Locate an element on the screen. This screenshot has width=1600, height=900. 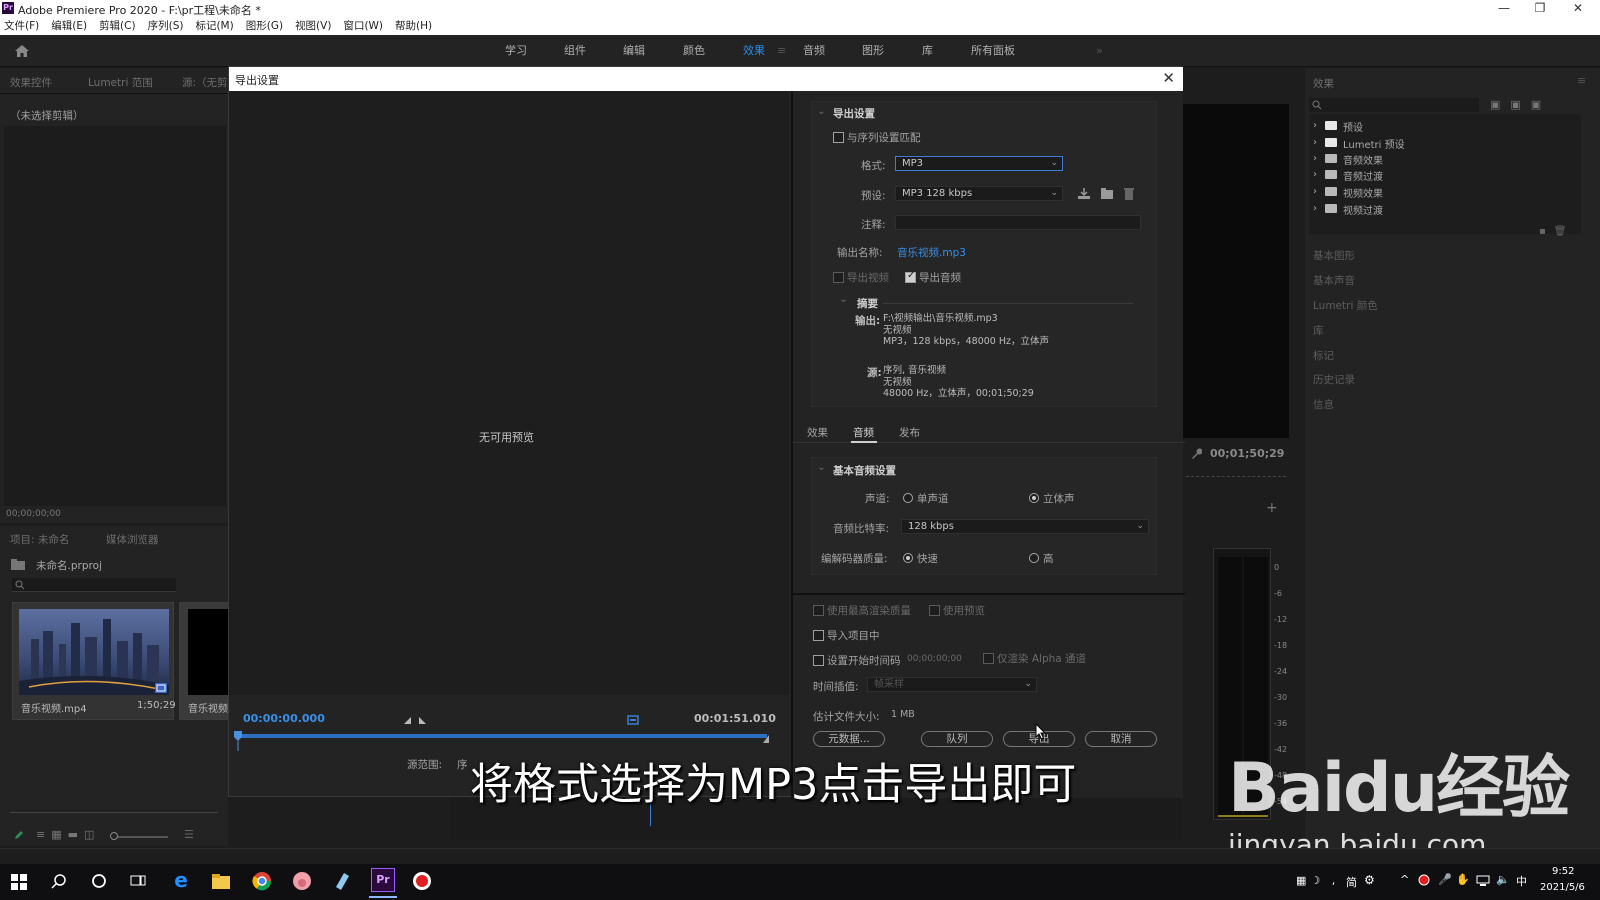
panel-markers: 标记 is located at coordinates (1323, 355).